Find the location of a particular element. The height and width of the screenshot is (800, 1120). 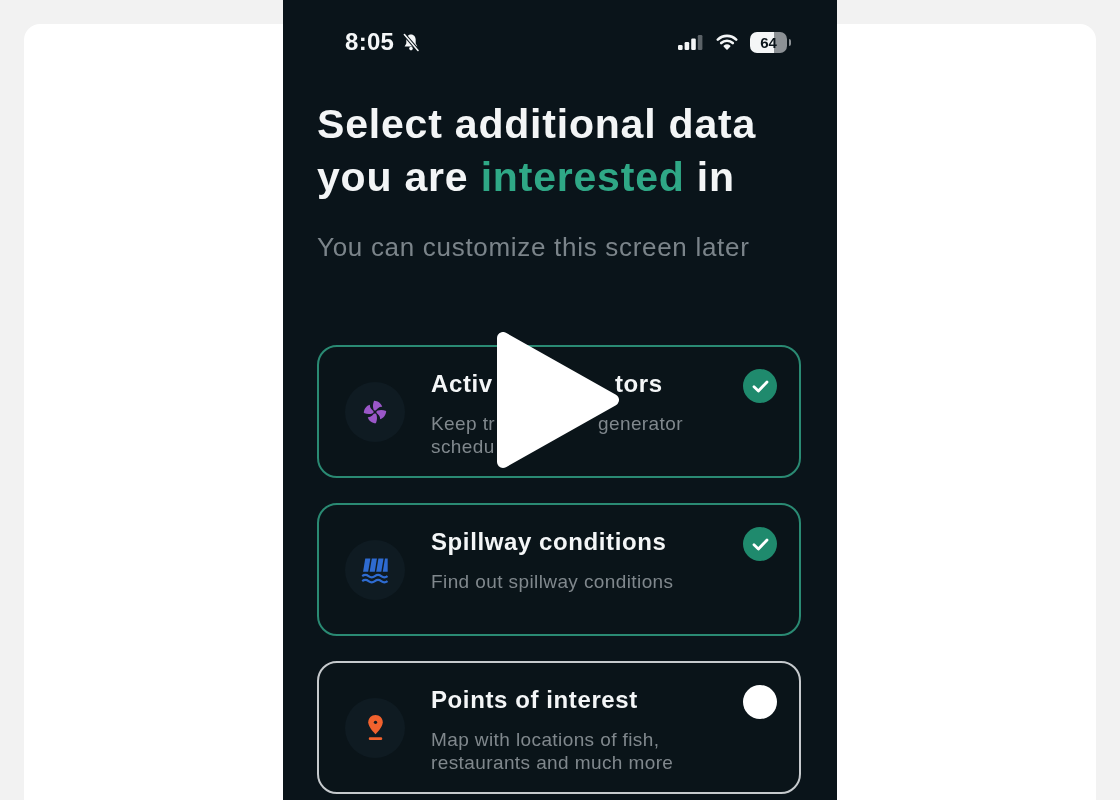

option-title: tors is located at coordinates (639, 384).